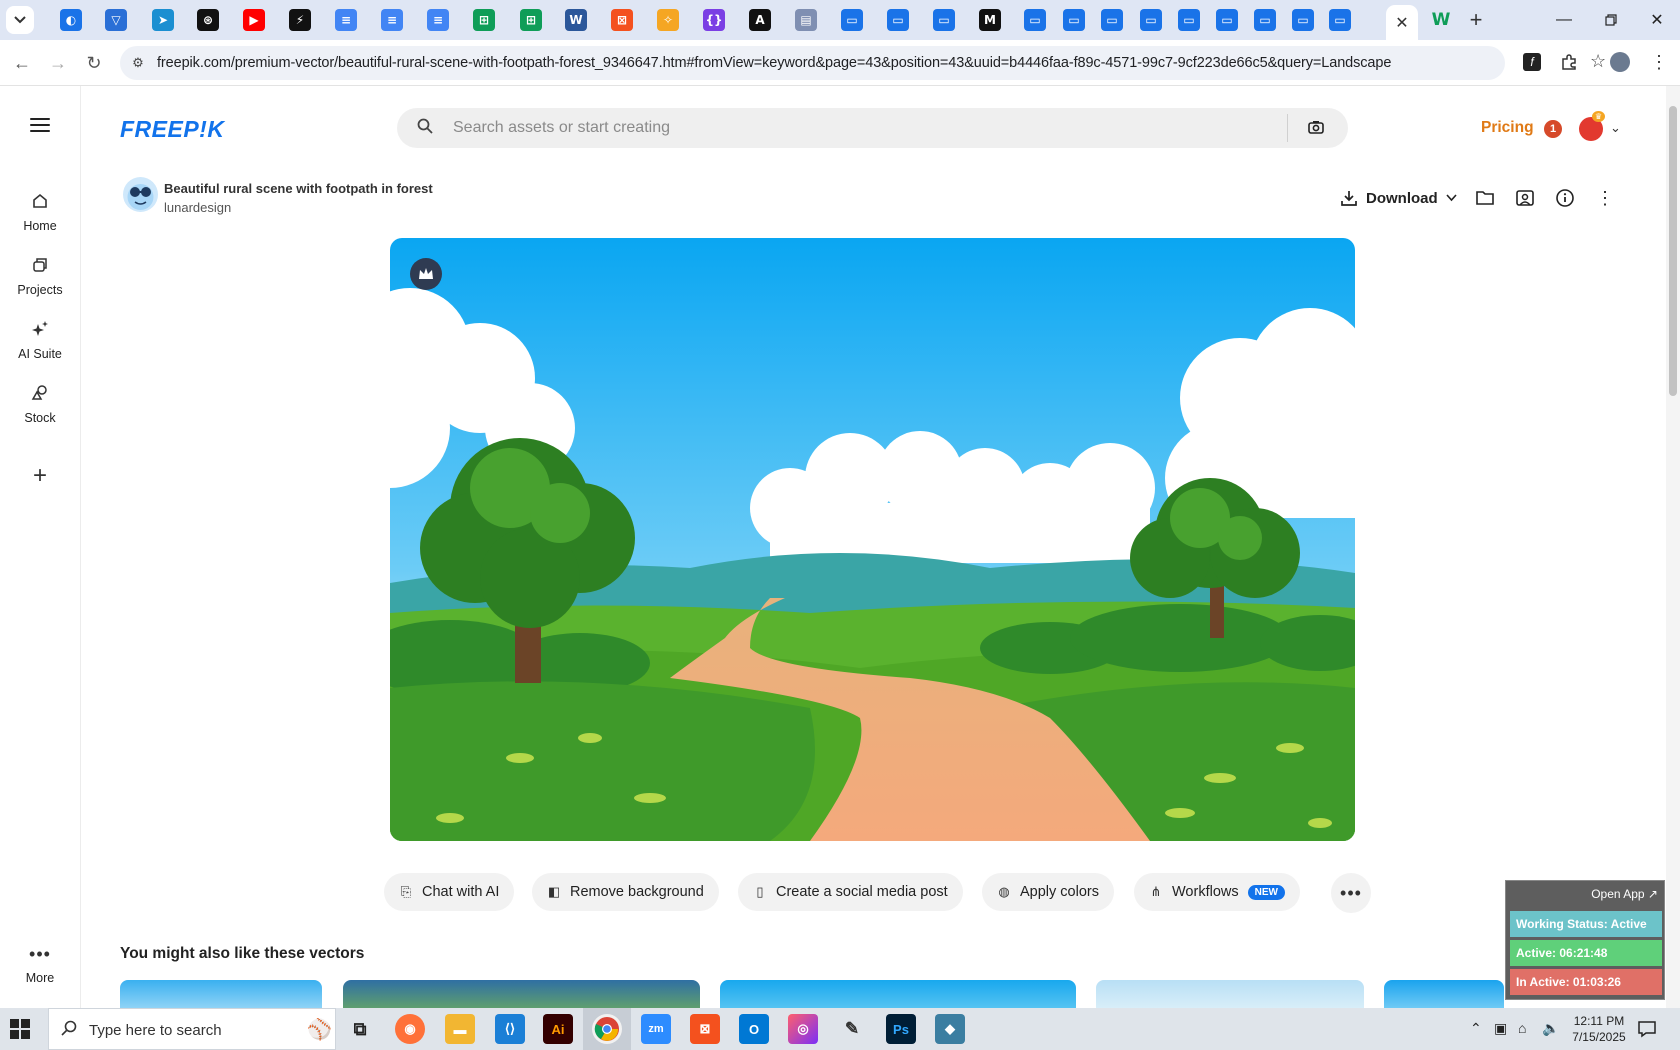  I want to click on search-bar, so click(872, 128).